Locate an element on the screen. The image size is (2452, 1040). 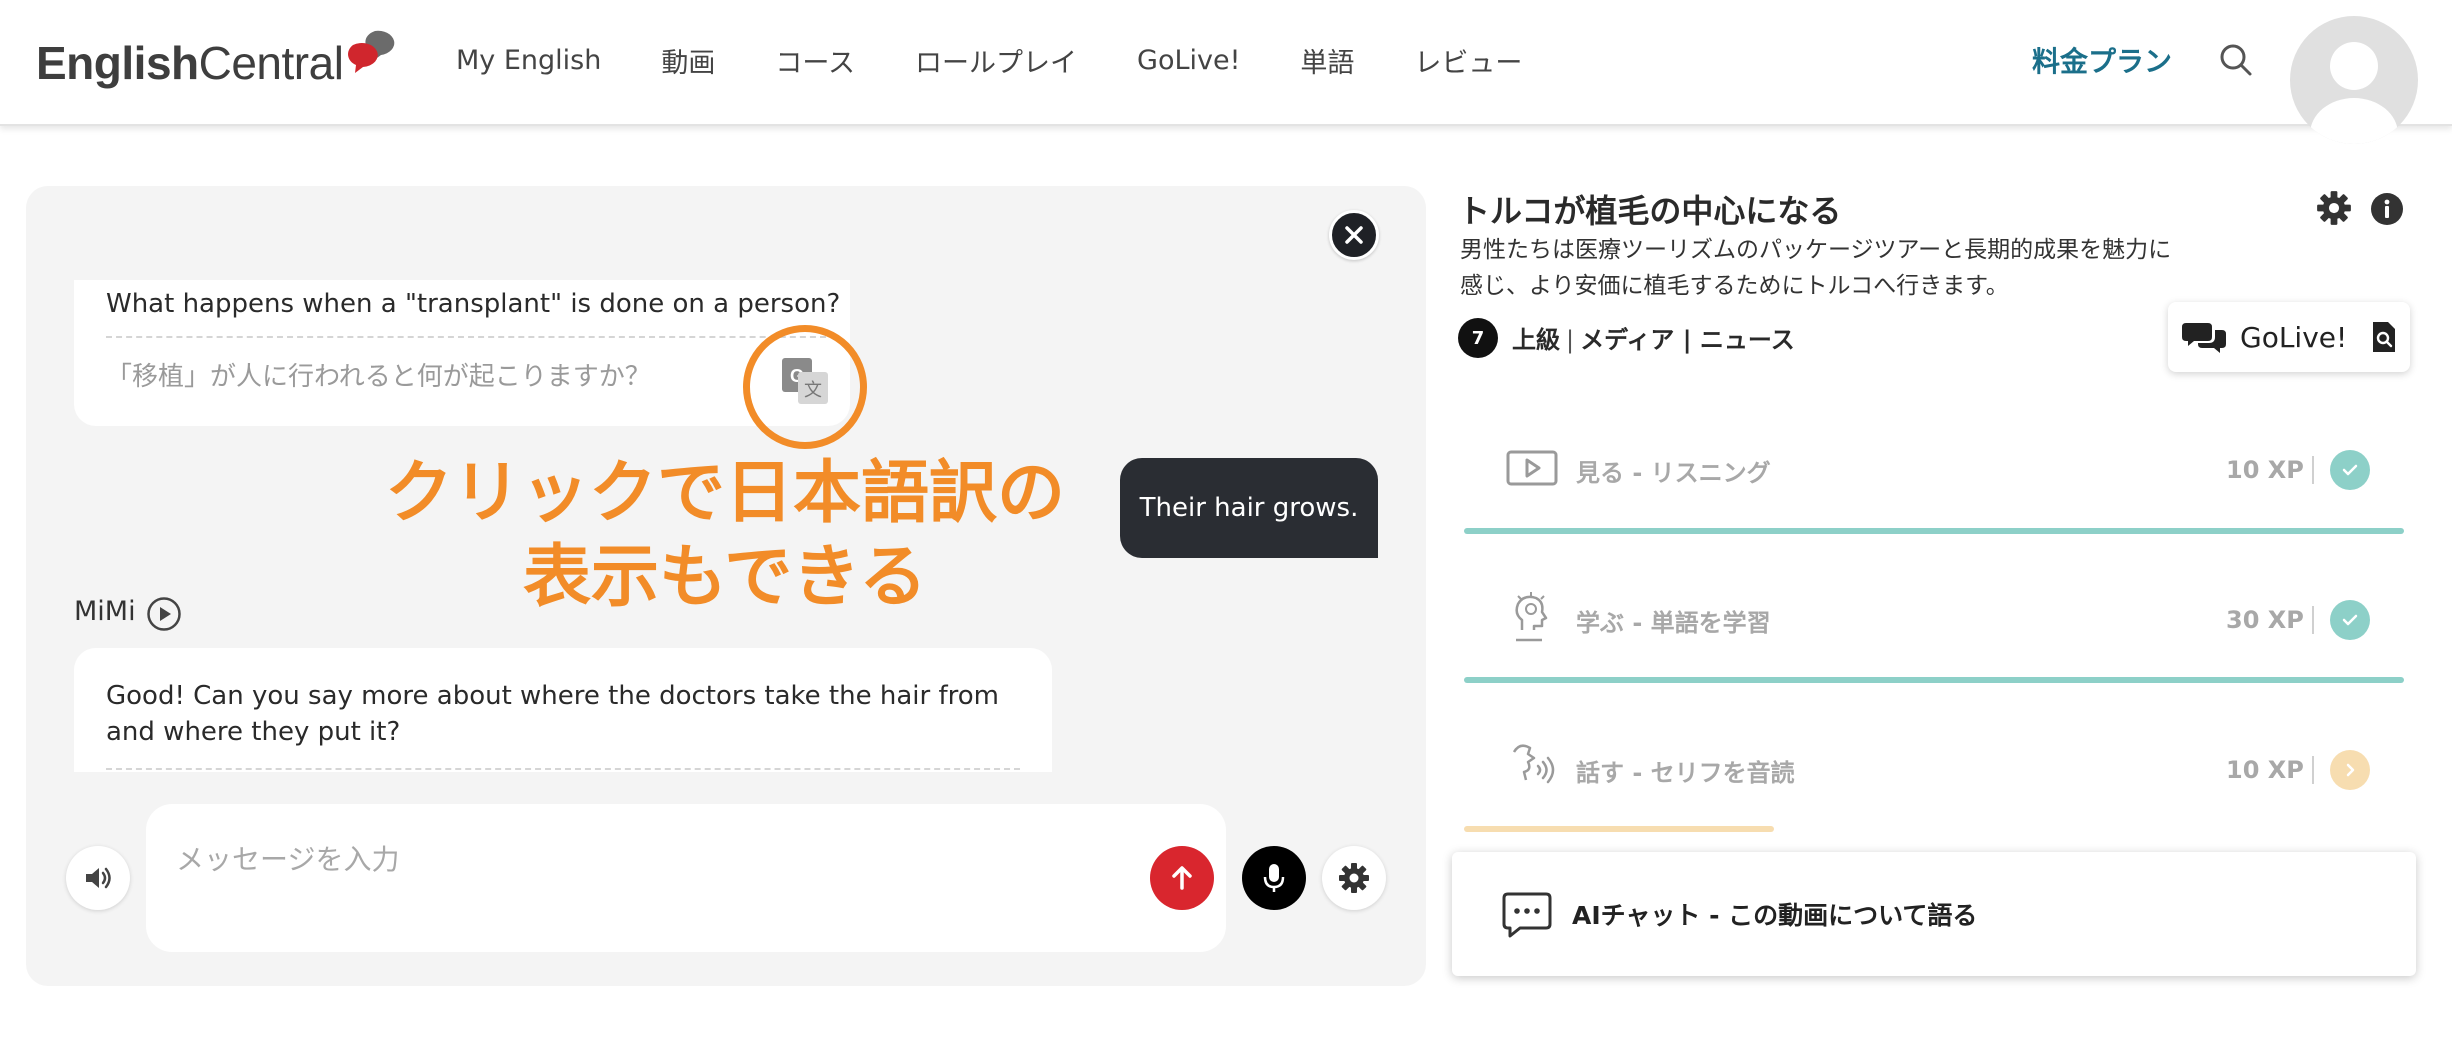
chat-bubbles-logo-icon is located at coordinates (371, 51).